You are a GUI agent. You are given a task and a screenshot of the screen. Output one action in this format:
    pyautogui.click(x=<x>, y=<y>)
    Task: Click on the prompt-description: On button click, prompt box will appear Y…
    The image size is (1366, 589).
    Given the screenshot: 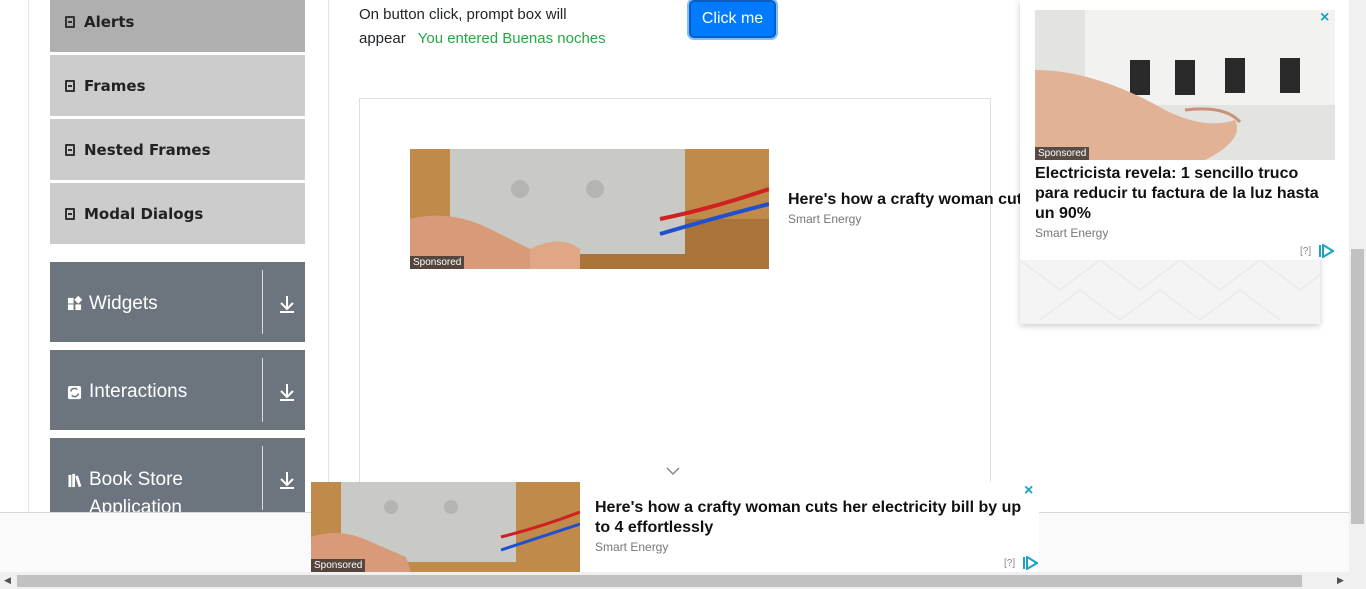 What is the action you would take?
    pyautogui.click(x=499, y=27)
    